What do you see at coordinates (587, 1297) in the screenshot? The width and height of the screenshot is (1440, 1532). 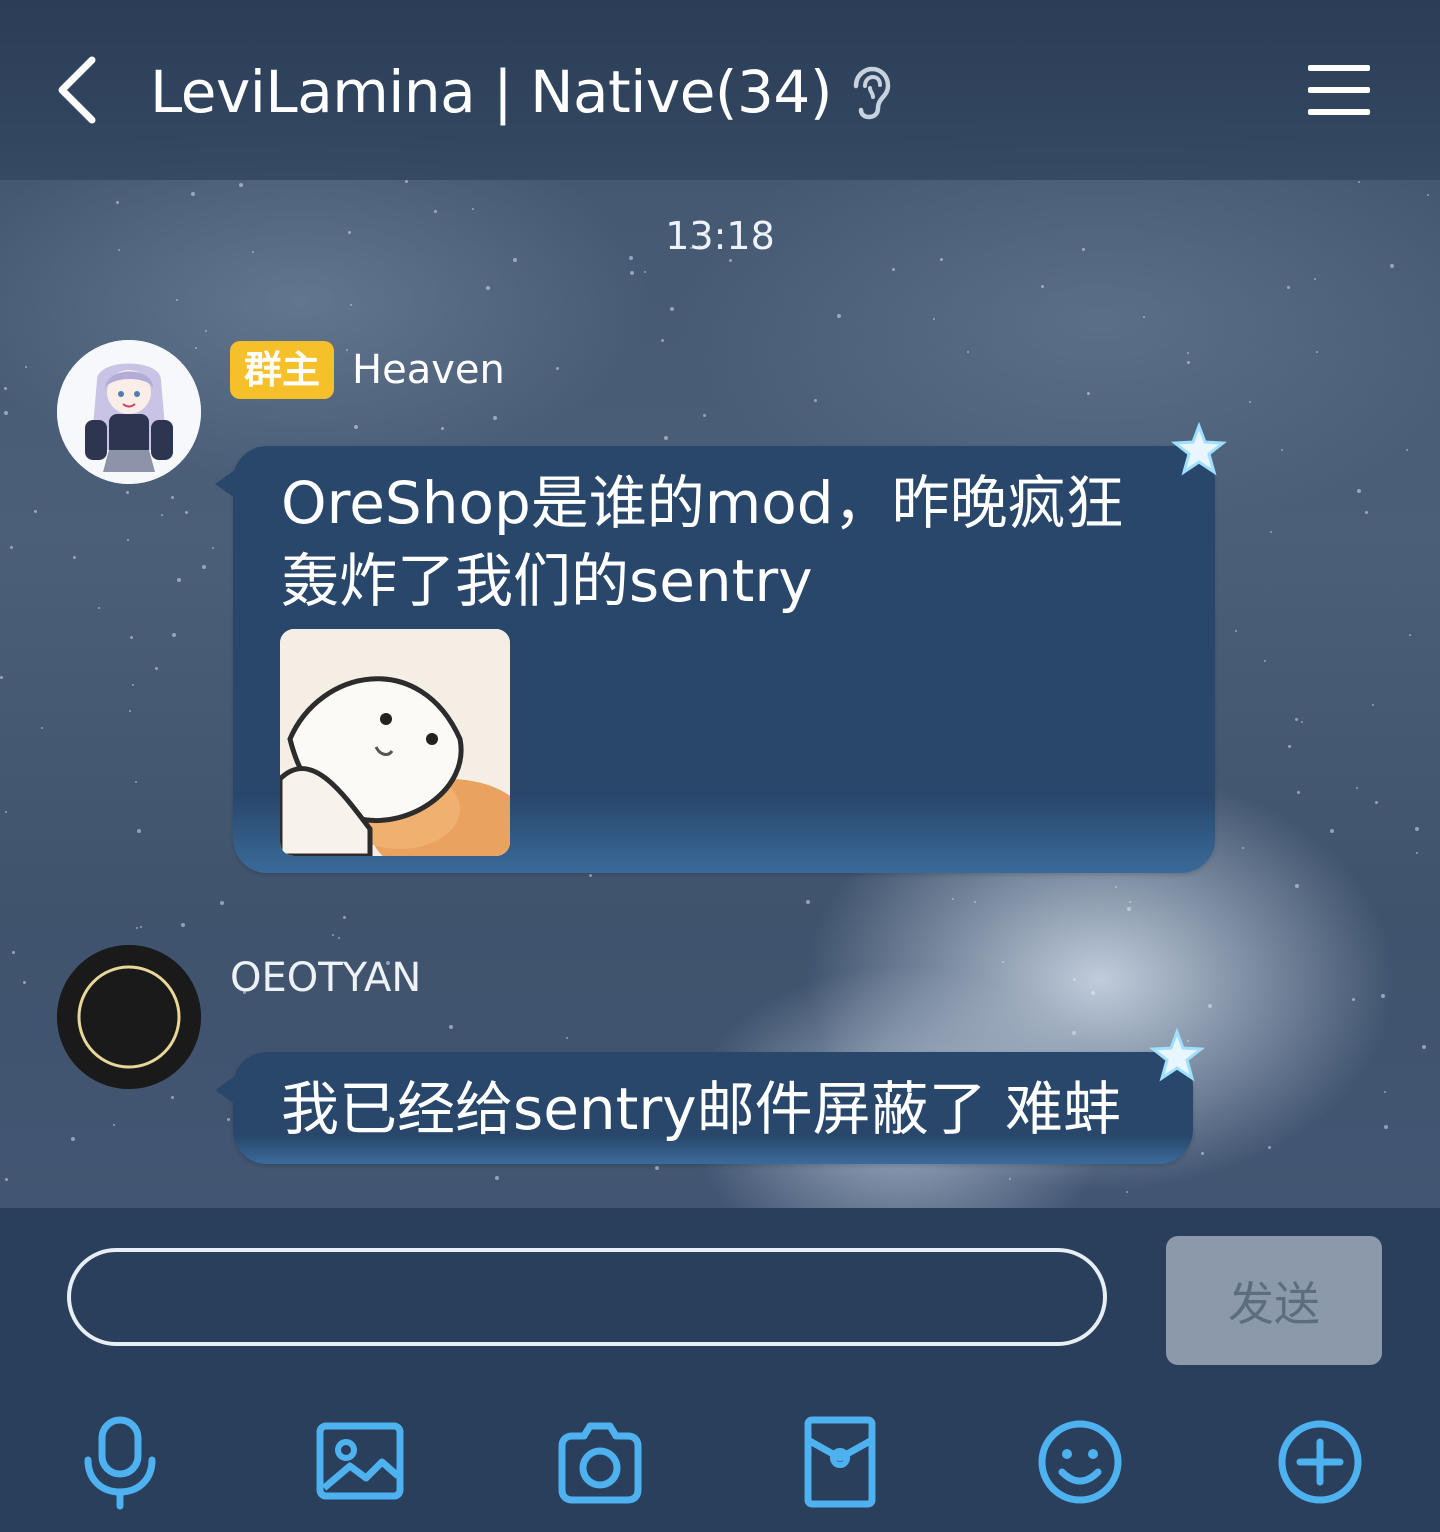 I see `message-input` at bounding box center [587, 1297].